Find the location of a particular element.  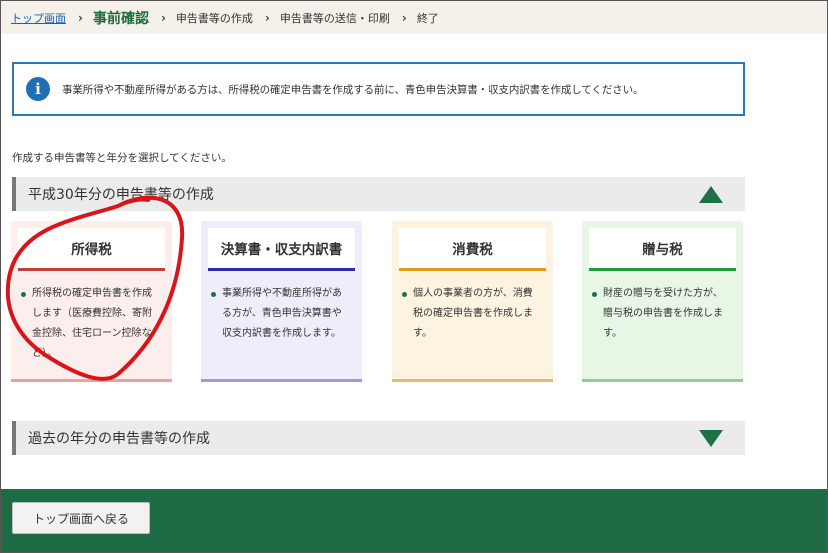

income-tax-card-description: 所得税の確定申告書を作成 します（医療費控除、寄附 金控除、住宅ローン控除な ど）。 is located at coordinates (91, 324).